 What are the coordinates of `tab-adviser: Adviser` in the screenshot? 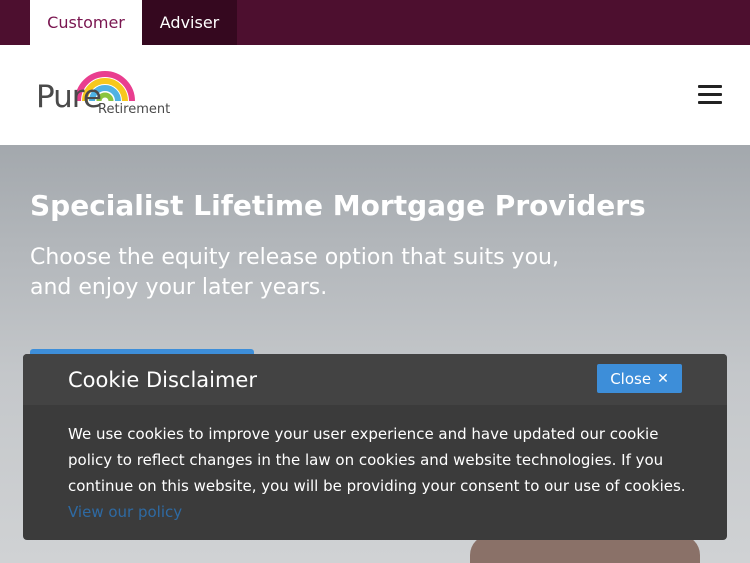 It's located at (189, 22).